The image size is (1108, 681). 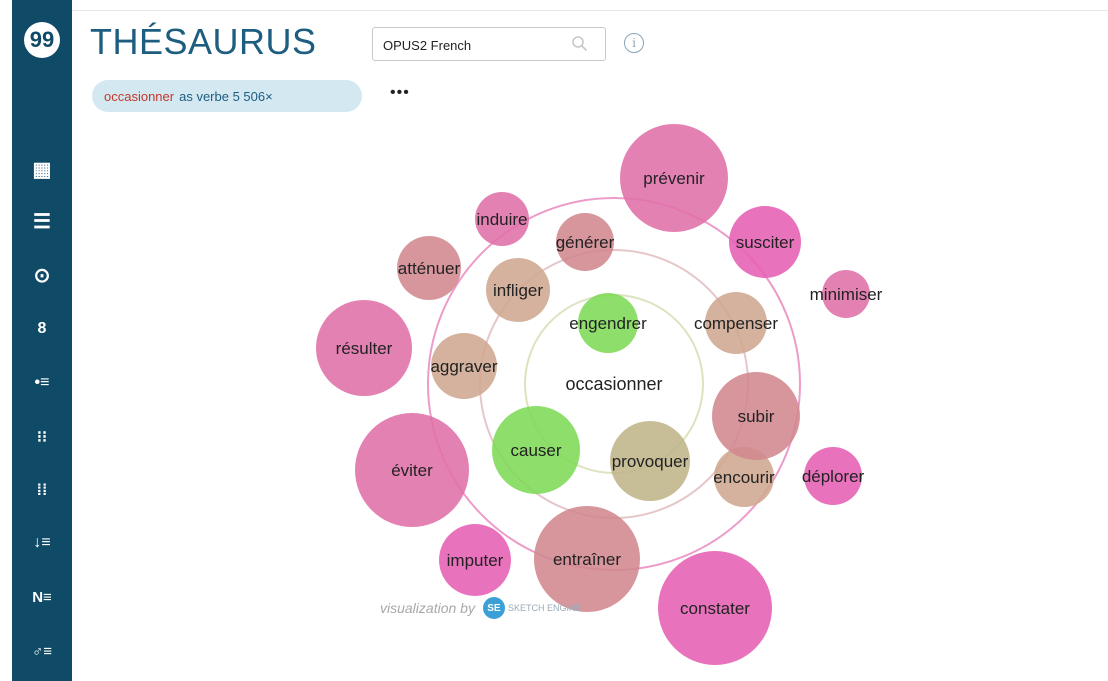 I want to click on bubble-label-10: subir, so click(x=756, y=416).